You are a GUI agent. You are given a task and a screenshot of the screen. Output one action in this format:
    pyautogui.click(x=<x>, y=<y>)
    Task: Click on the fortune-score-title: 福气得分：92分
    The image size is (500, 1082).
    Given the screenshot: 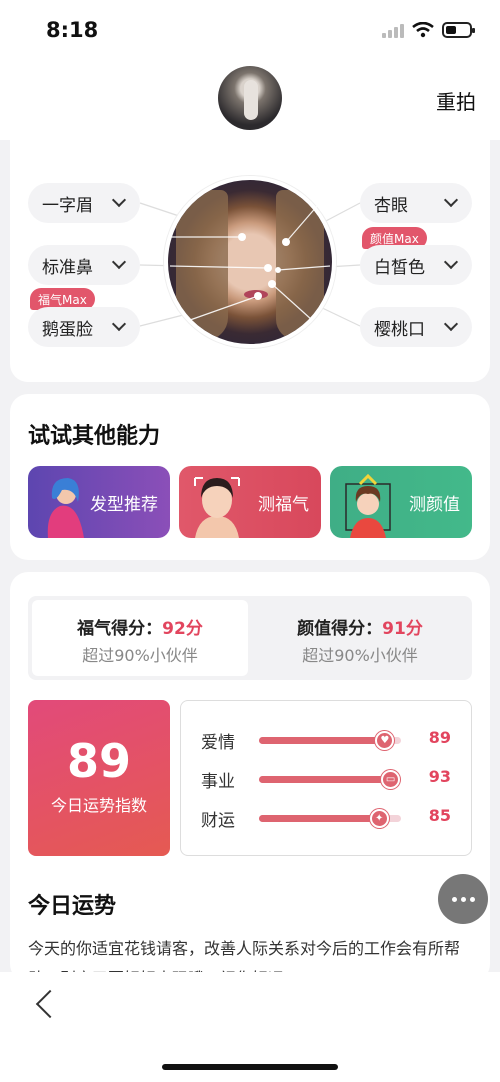 What is the action you would take?
    pyautogui.click(x=140, y=629)
    